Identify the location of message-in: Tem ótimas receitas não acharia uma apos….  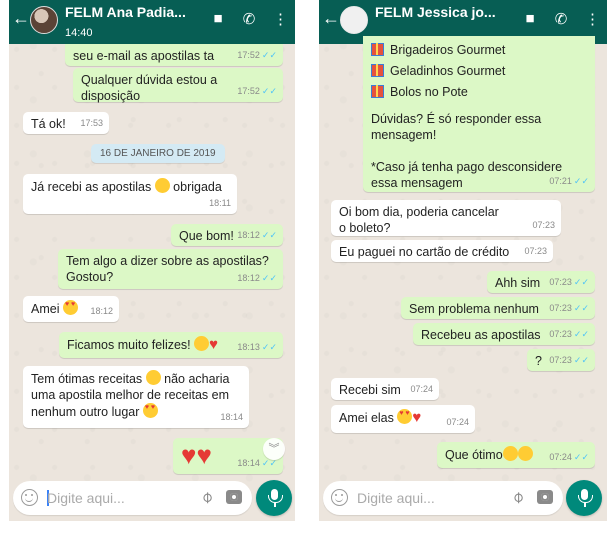
(136, 397).